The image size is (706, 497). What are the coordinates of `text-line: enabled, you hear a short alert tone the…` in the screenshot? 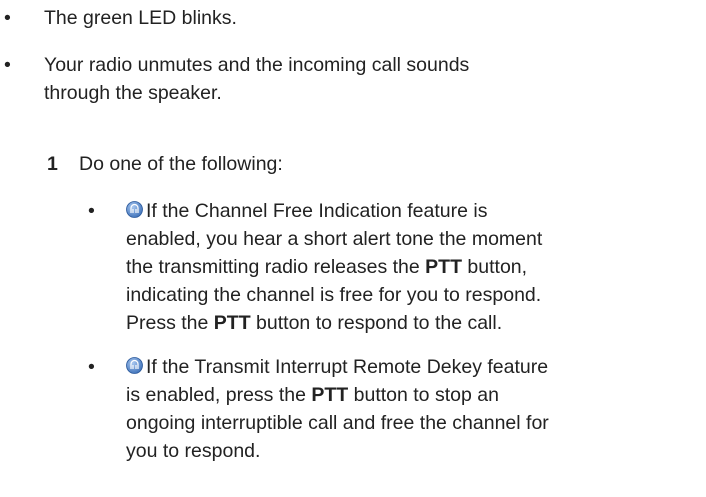 It's located at (334, 239).